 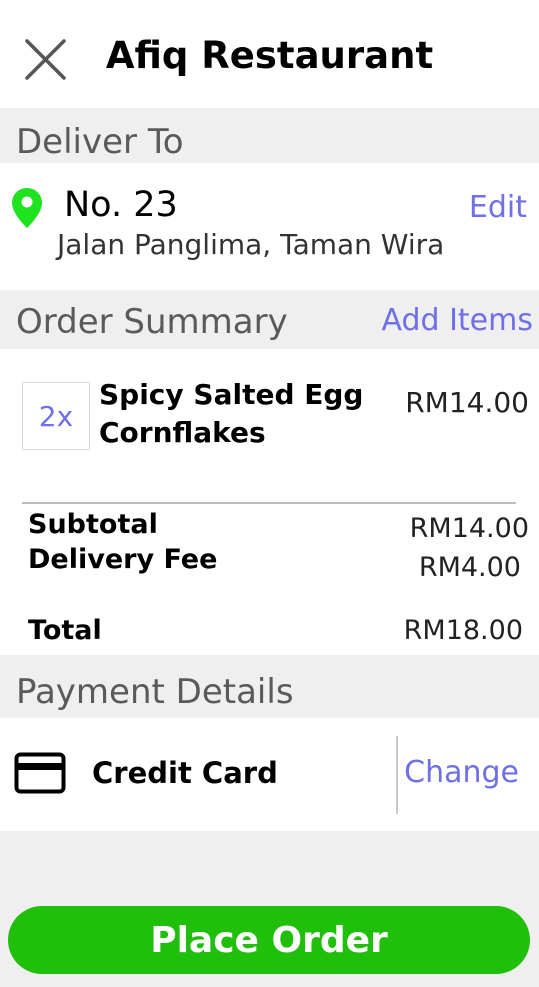 I want to click on total-label: Total, so click(x=65, y=630).